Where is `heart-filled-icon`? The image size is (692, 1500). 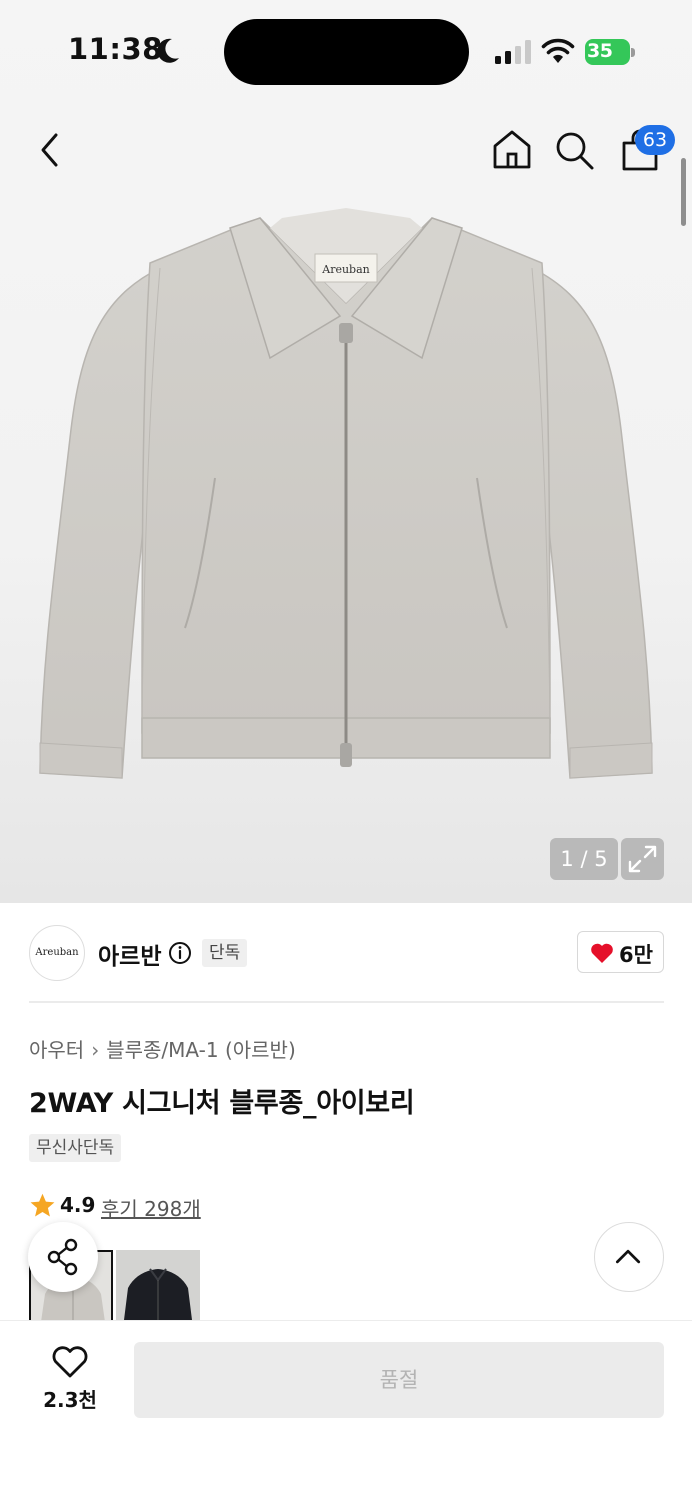 heart-filled-icon is located at coordinates (602, 953).